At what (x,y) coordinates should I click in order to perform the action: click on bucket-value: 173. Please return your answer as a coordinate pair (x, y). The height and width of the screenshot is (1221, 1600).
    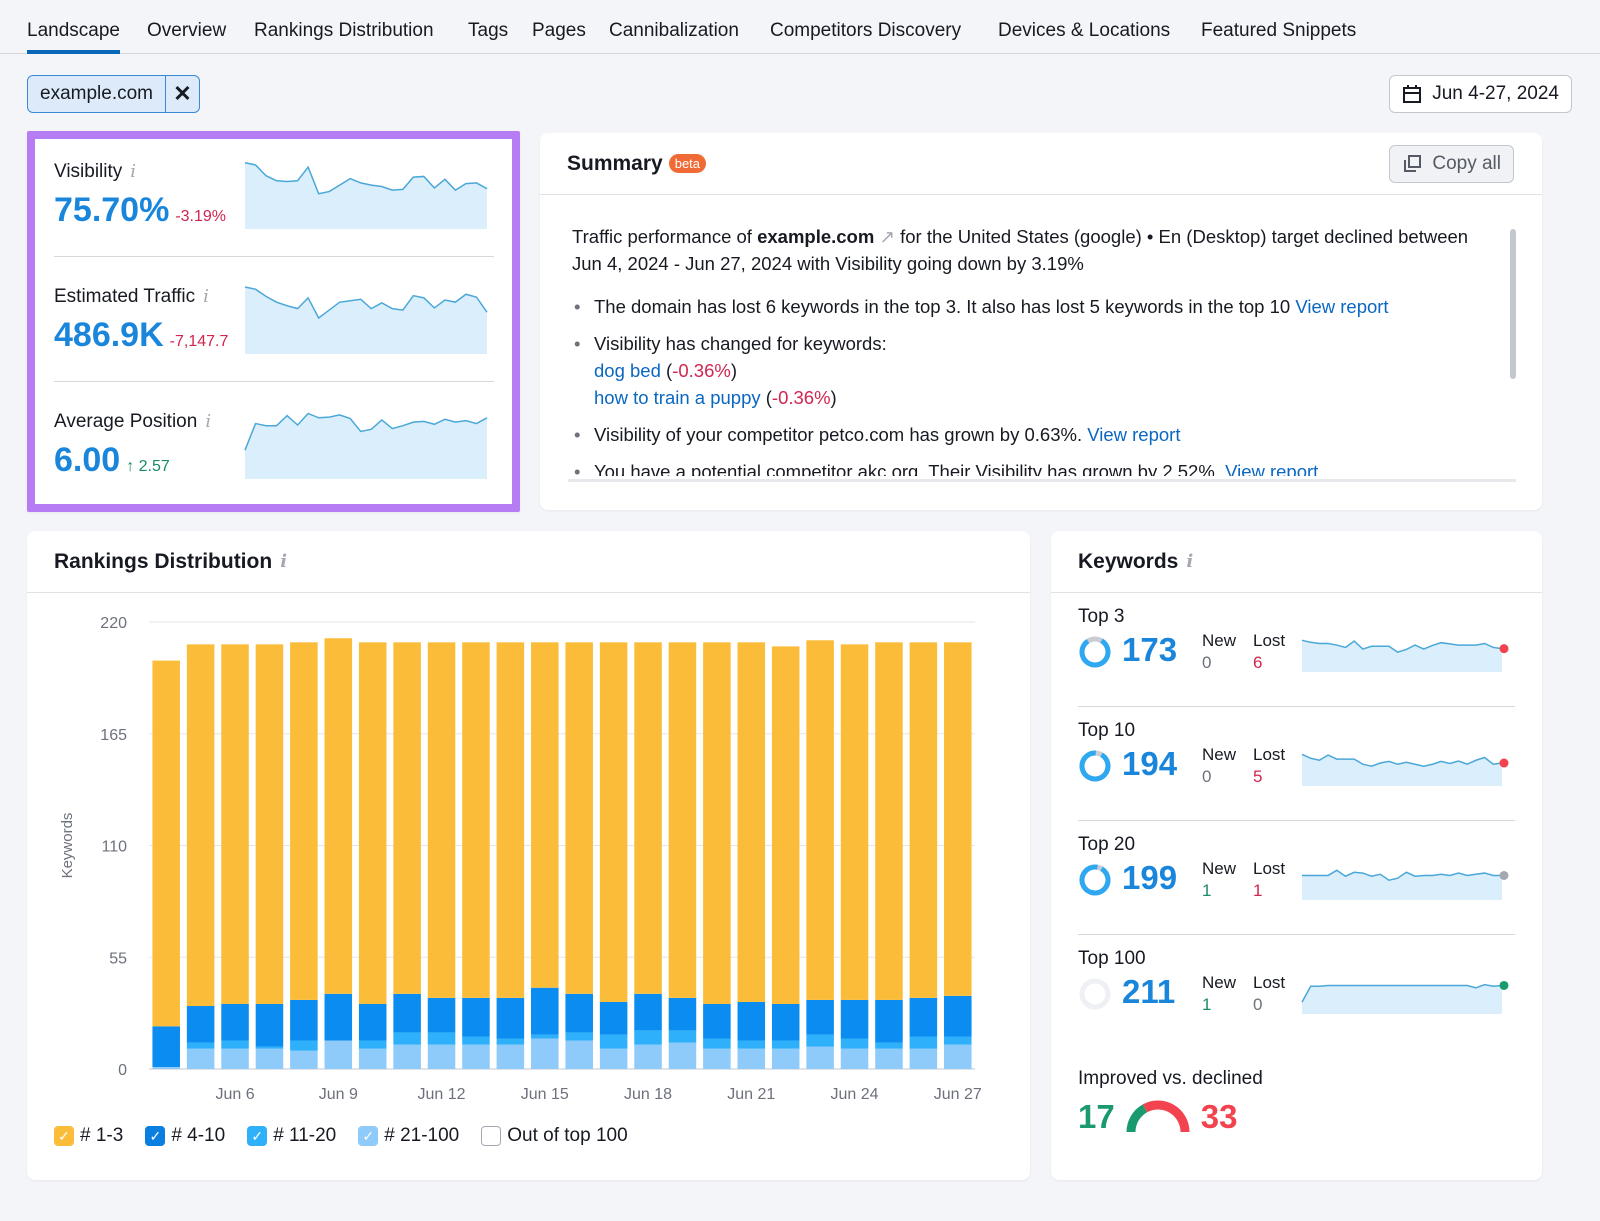
    Looking at the image, I should click on (1149, 650).